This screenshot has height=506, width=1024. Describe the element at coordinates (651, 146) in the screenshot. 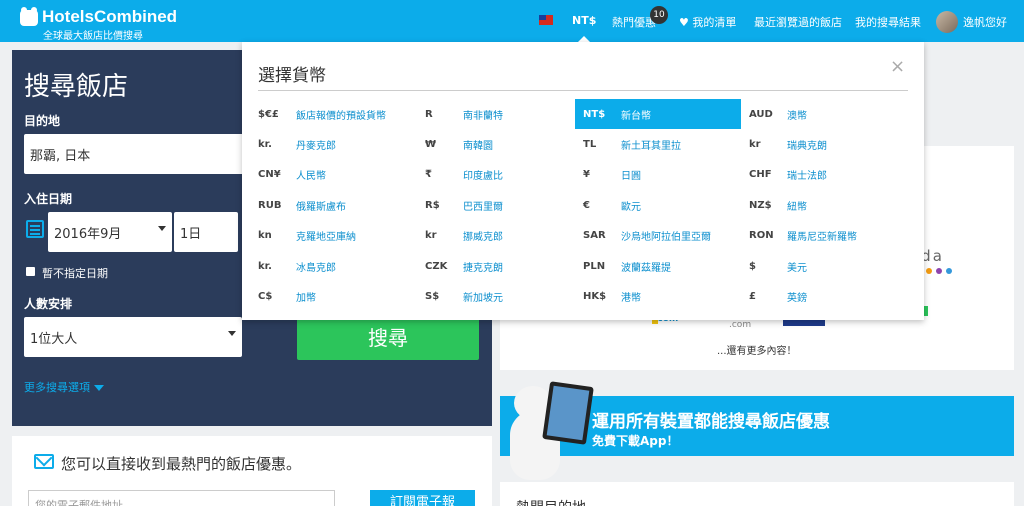

I see `currency-name: 新土耳其里拉` at that location.